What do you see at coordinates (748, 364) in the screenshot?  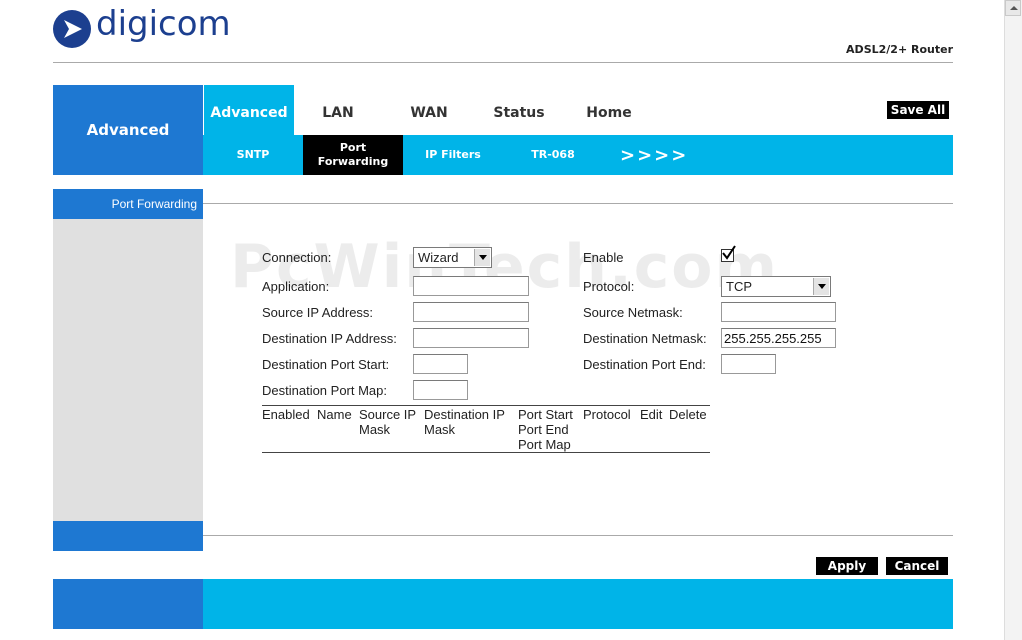 I see `dest-port-end-input` at bounding box center [748, 364].